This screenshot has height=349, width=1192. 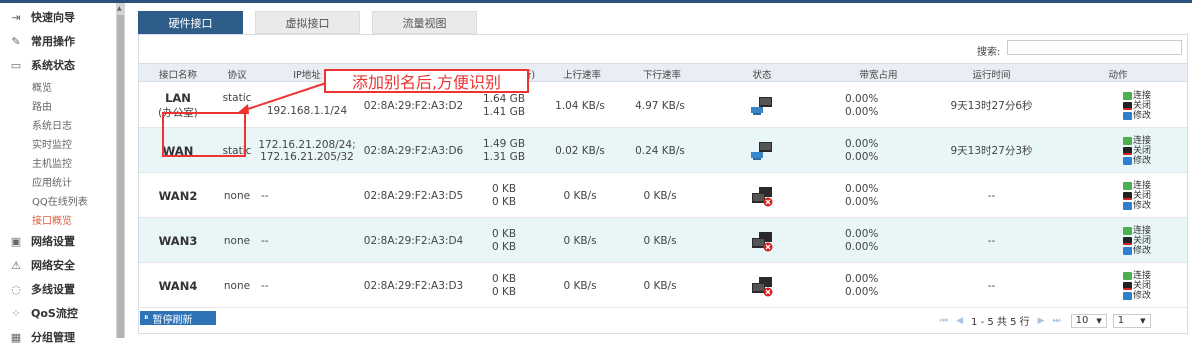 What do you see at coordinates (1094, 47) in the screenshot?
I see `search-input` at bounding box center [1094, 47].